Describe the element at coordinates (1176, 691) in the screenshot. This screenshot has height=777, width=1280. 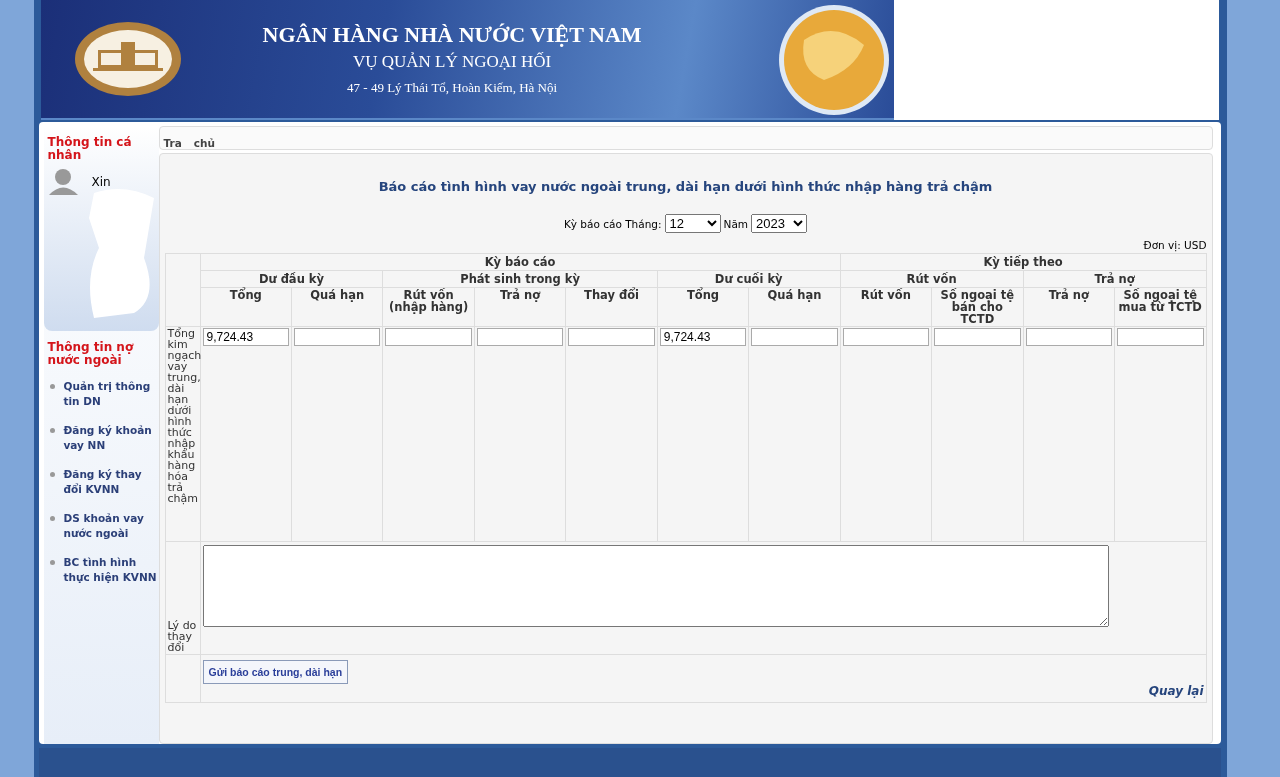
I see `back-link: Quay lại` at that location.